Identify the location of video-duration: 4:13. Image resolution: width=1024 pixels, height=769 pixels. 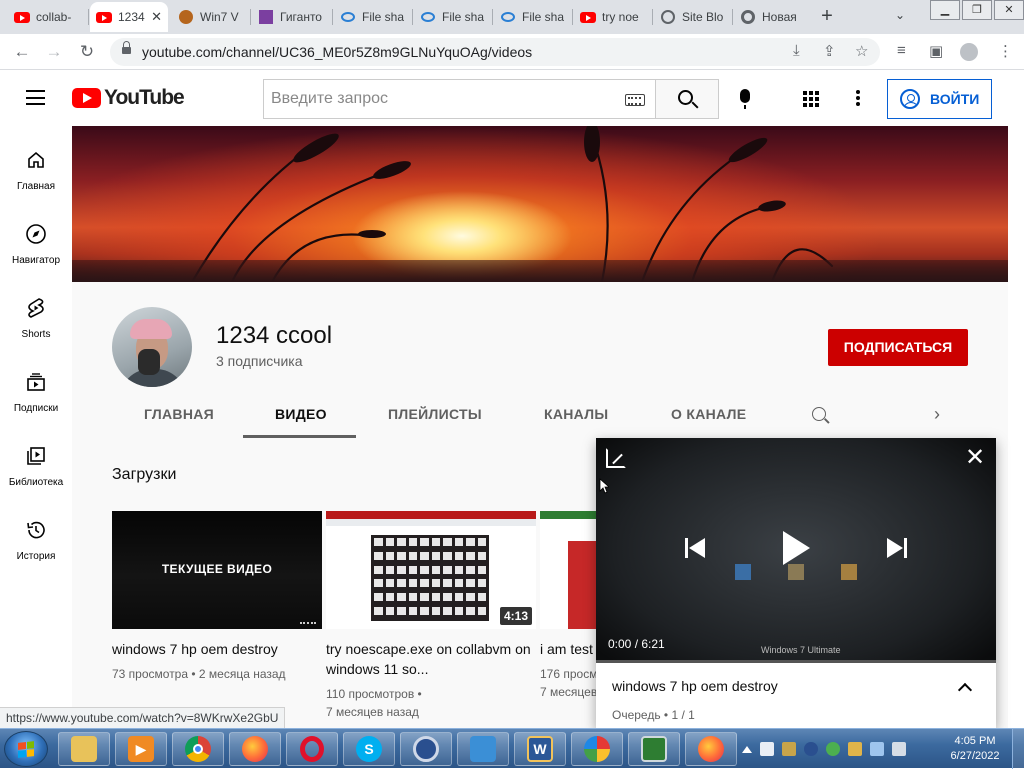
(515, 616).